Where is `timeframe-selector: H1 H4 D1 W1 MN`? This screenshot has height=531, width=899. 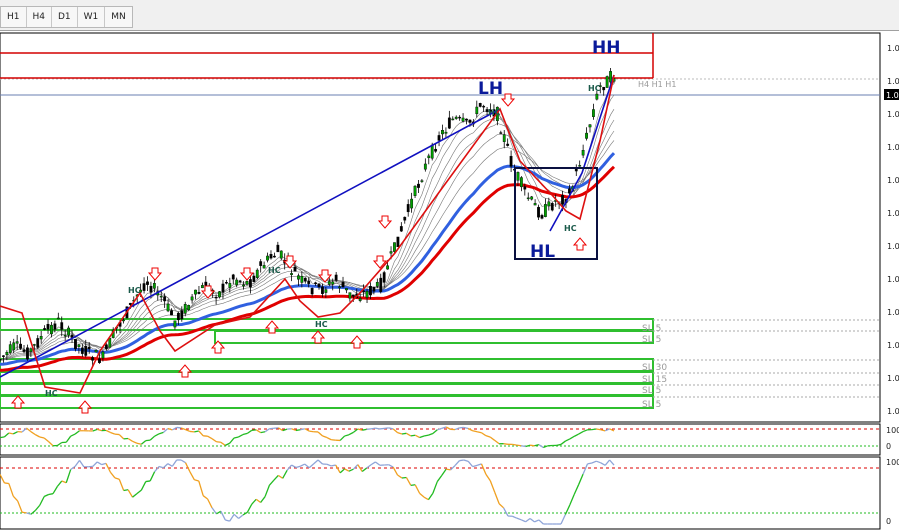
timeframe-selector: H1 H4 D1 W1 MN is located at coordinates (66, 17).